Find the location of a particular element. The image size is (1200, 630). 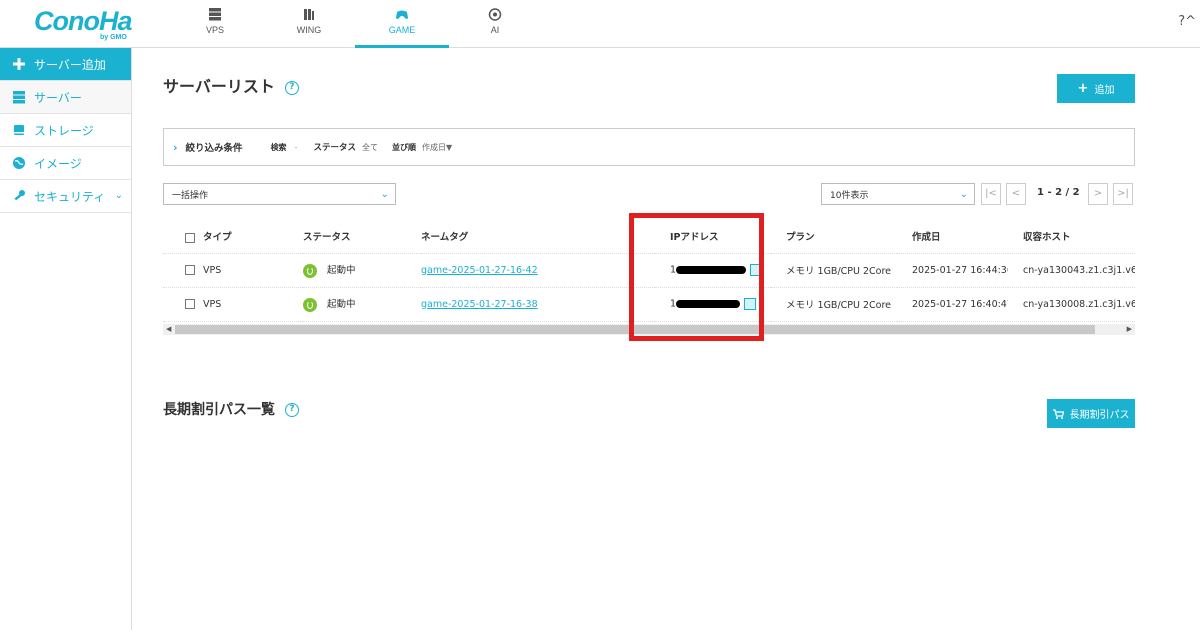

tab-ai: AI is located at coordinates (495, 24).